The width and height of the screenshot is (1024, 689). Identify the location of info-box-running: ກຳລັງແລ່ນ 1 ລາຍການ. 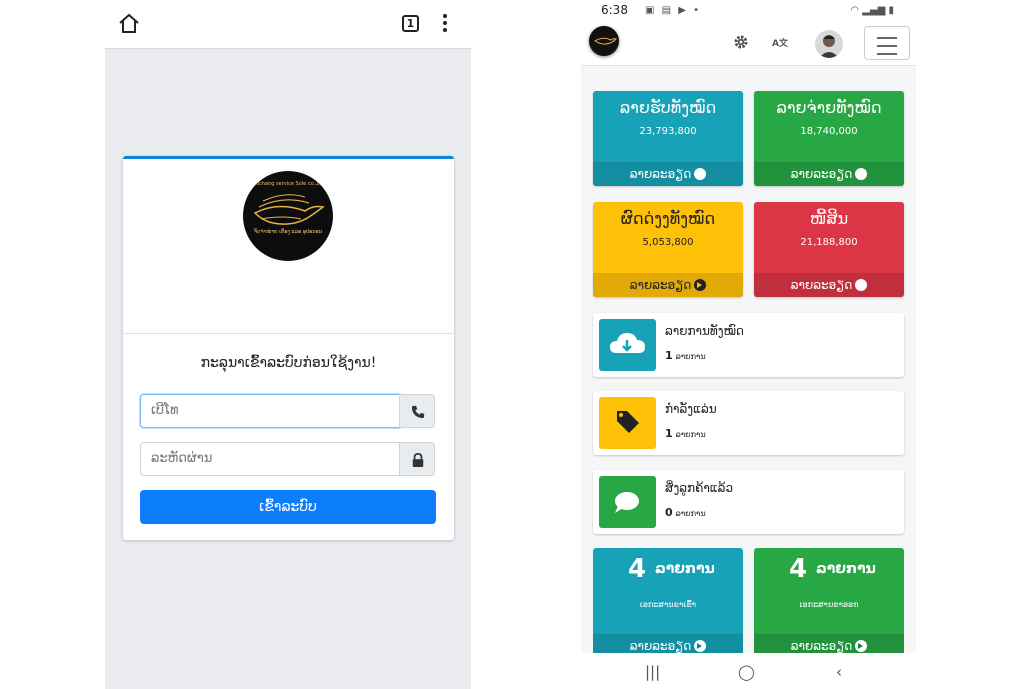
(748, 423).